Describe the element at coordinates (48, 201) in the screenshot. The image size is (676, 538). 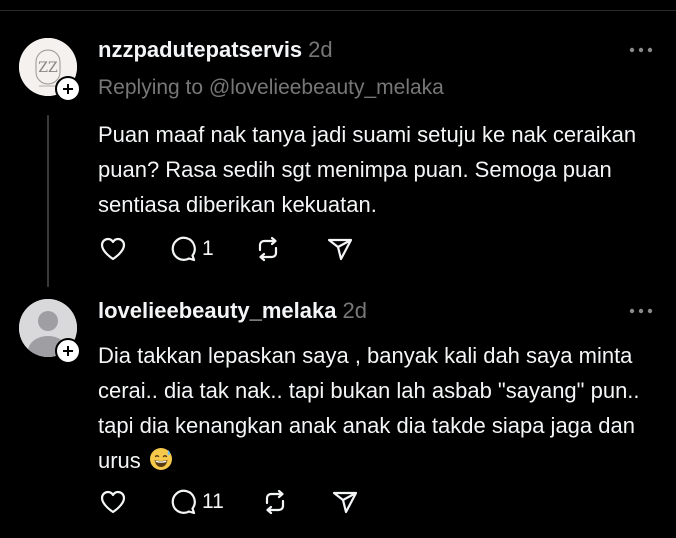
I see `thread-line` at that location.